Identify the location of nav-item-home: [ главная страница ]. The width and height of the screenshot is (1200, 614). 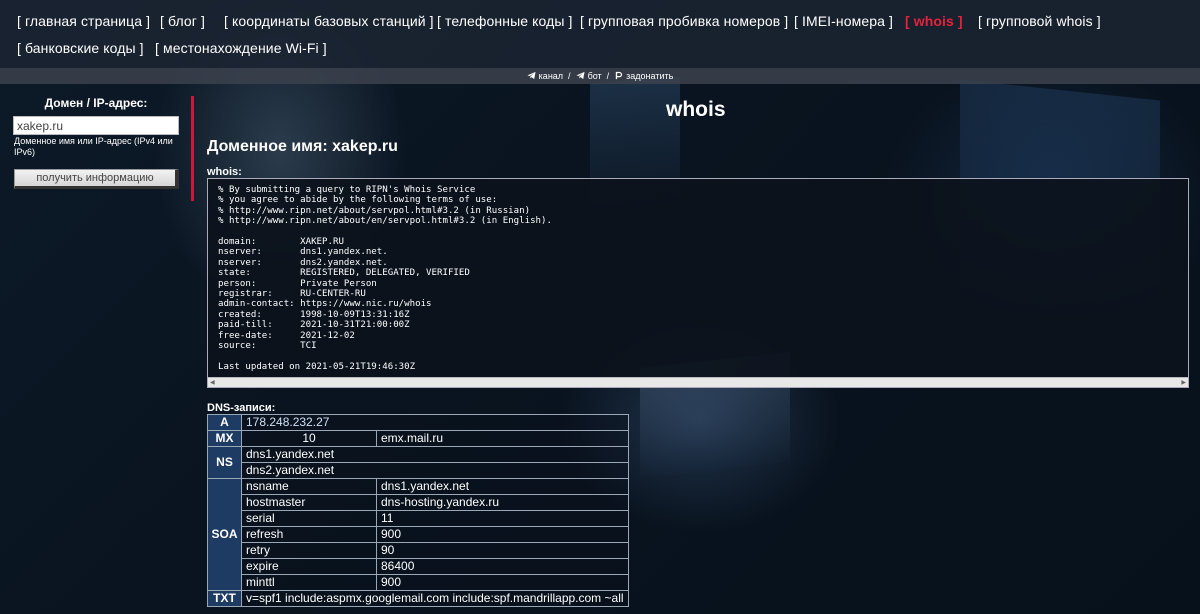
(83, 21).